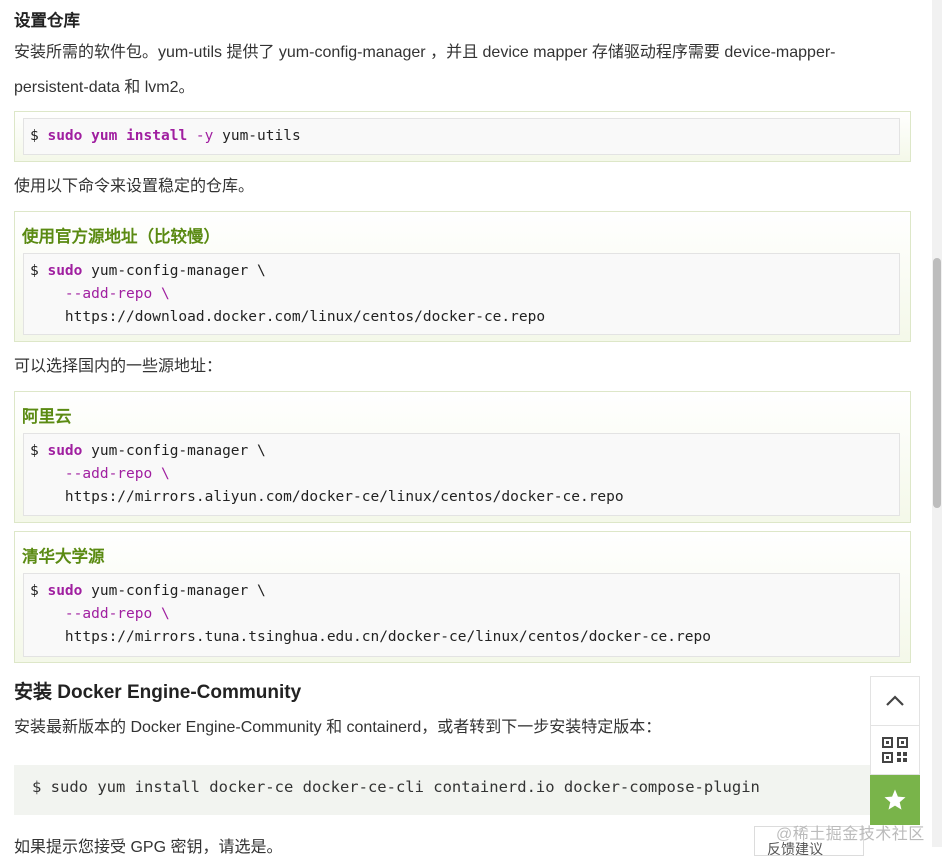 The width and height of the screenshot is (942, 859). Describe the element at coordinates (204, 136) in the screenshot. I see `opt-y: -y` at that location.